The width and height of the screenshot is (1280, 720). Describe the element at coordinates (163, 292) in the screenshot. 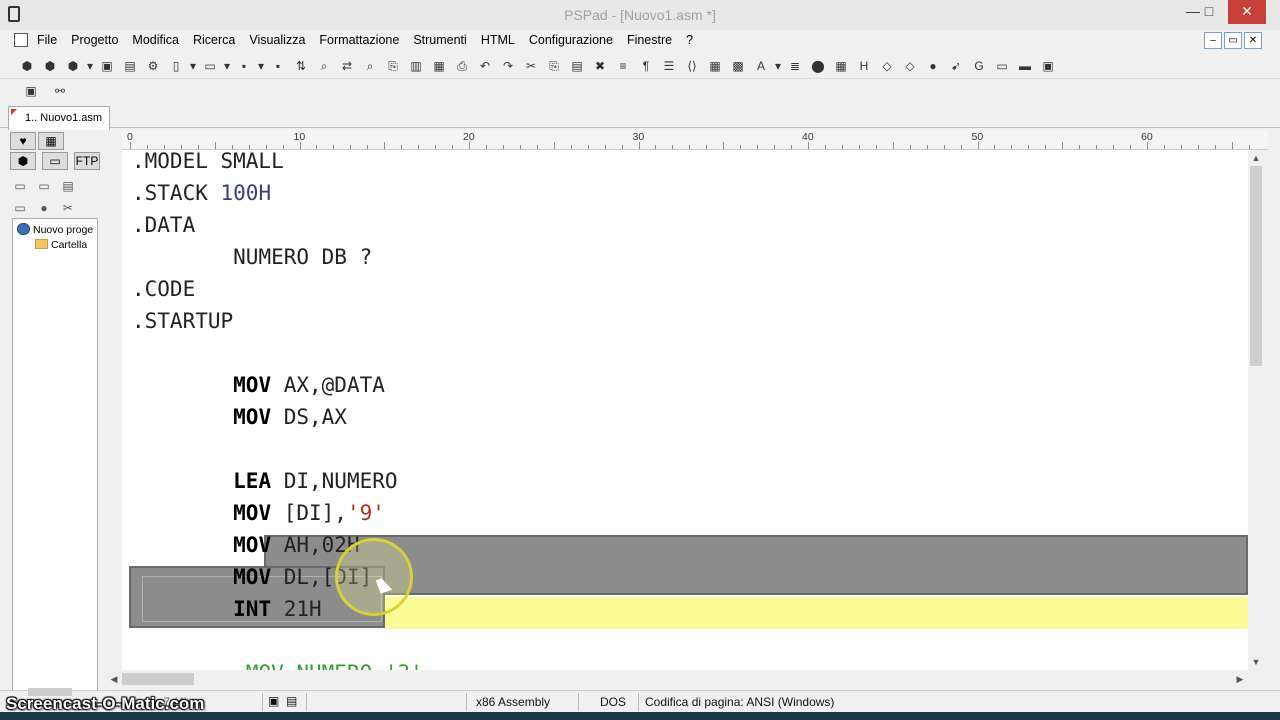

I see `code-line: .CODE` at that location.